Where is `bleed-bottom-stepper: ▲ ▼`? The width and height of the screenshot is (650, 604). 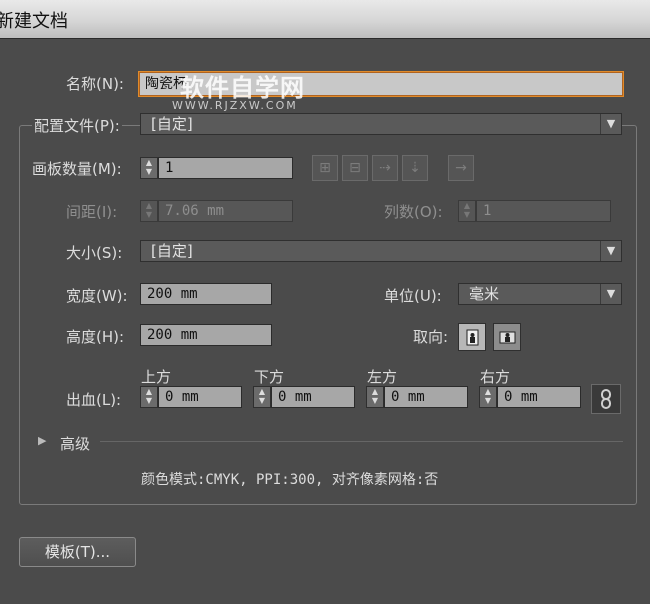 bleed-bottom-stepper: ▲ ▼ is located at coordinates (262, 397).